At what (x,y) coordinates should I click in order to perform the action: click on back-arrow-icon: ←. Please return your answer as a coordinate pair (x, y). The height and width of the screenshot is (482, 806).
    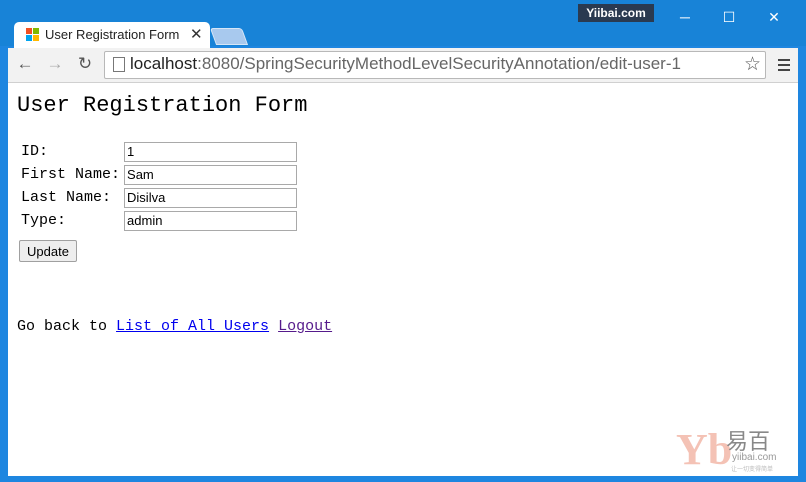
    Looking at the image, I should click on (25, 64).